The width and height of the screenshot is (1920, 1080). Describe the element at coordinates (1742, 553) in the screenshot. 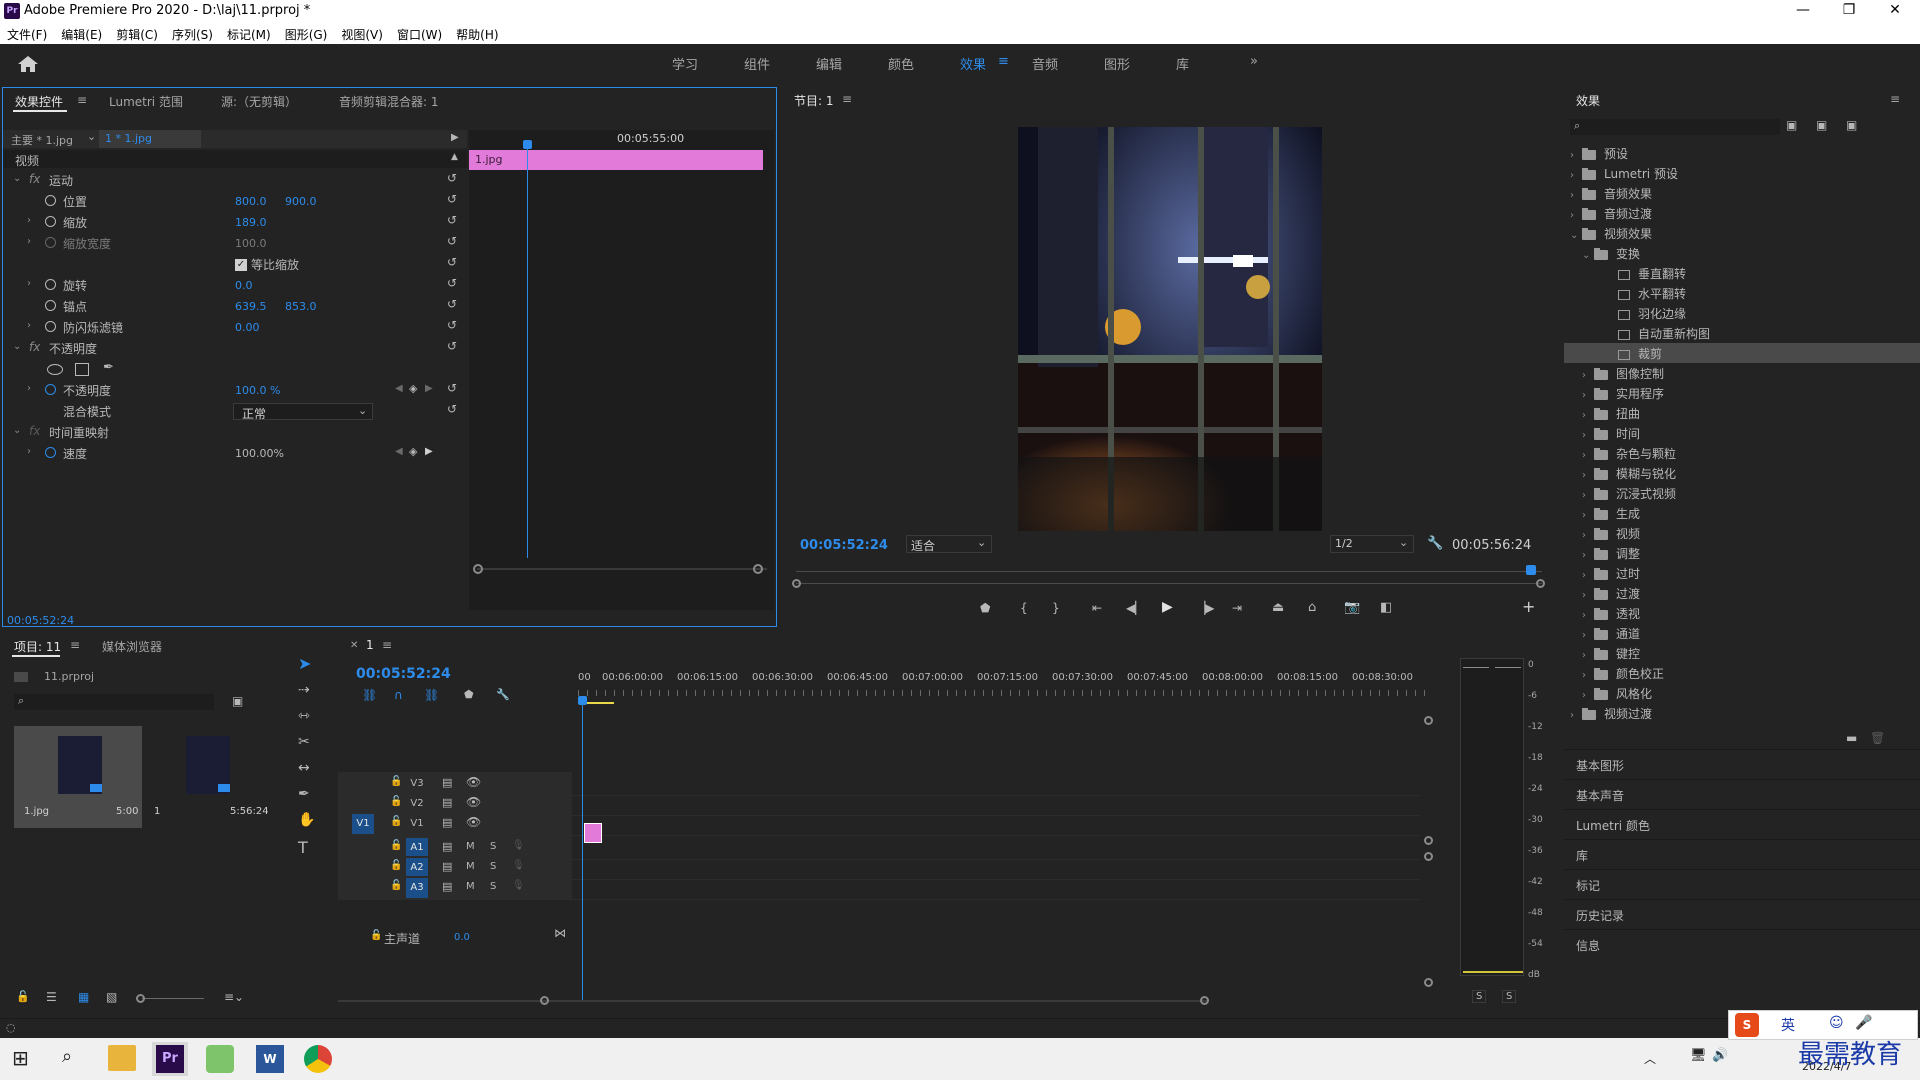

I see `effects-tree-item: › 调整` at that location.